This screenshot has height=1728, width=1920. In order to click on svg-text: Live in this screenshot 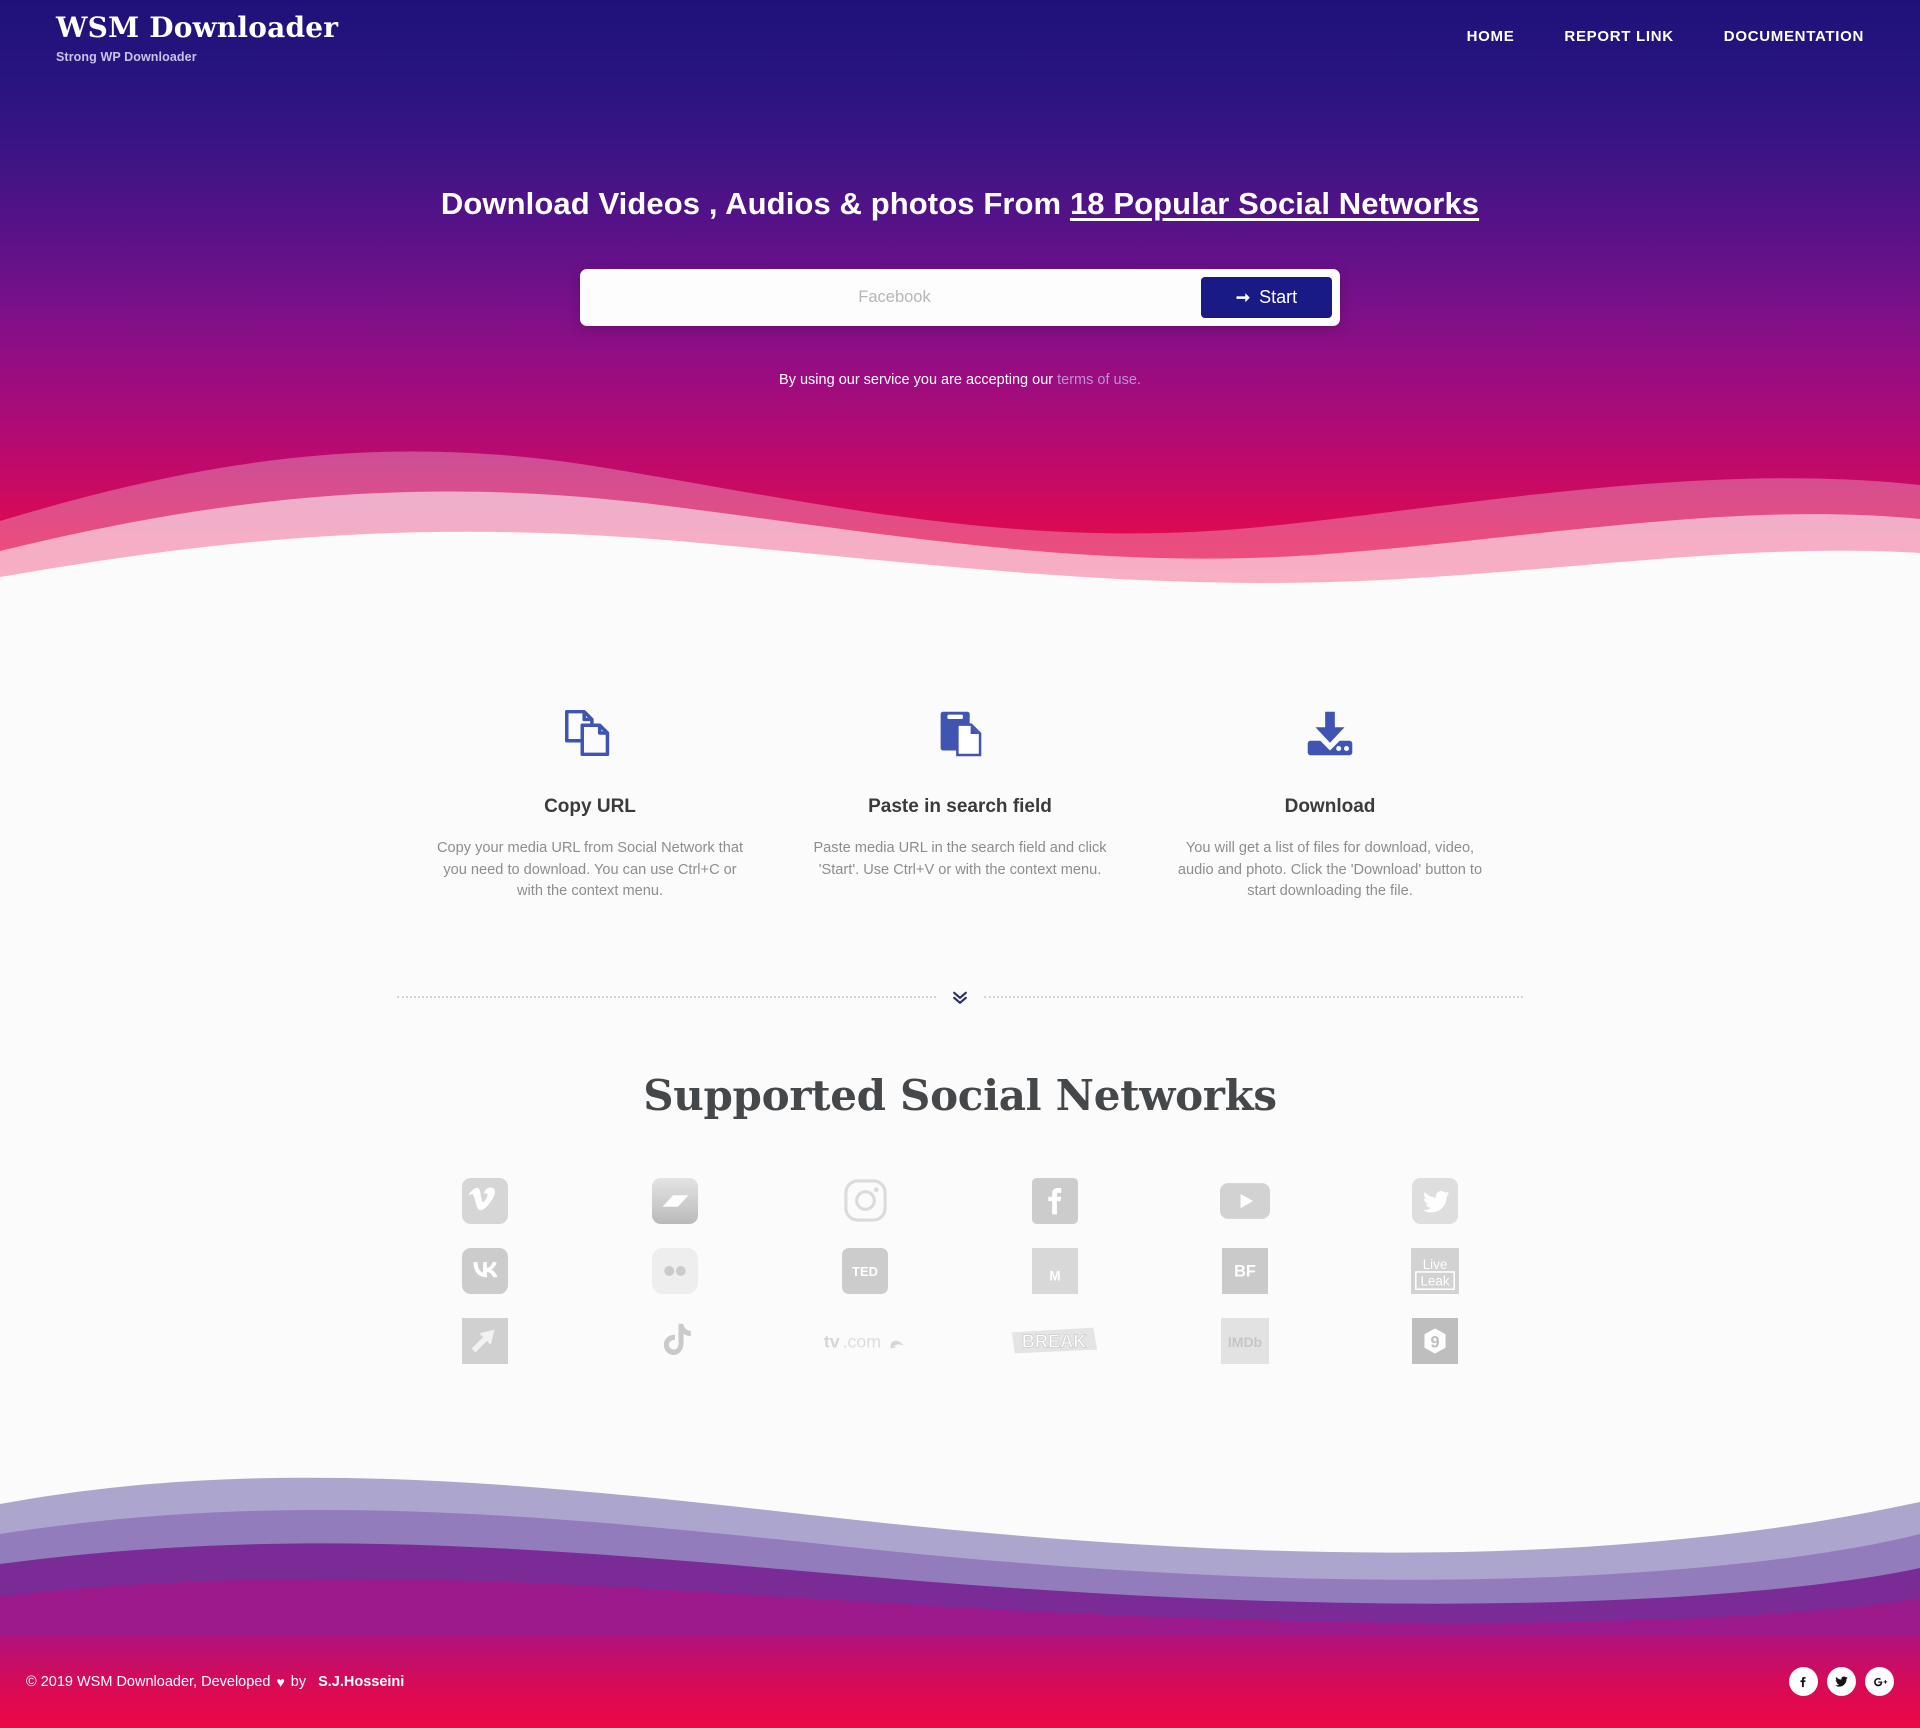, I will do `click(1435, 1264)`.